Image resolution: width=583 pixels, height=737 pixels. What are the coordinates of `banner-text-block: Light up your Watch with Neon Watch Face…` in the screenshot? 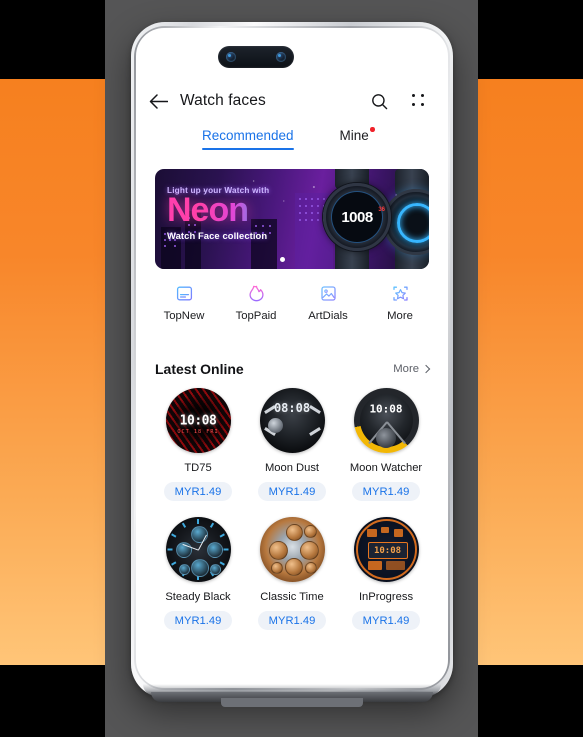 It's located at (242, 213).